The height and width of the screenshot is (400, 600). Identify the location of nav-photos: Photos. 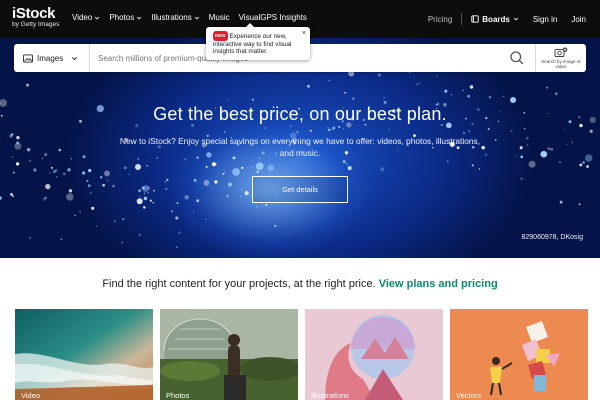
(125, 17).